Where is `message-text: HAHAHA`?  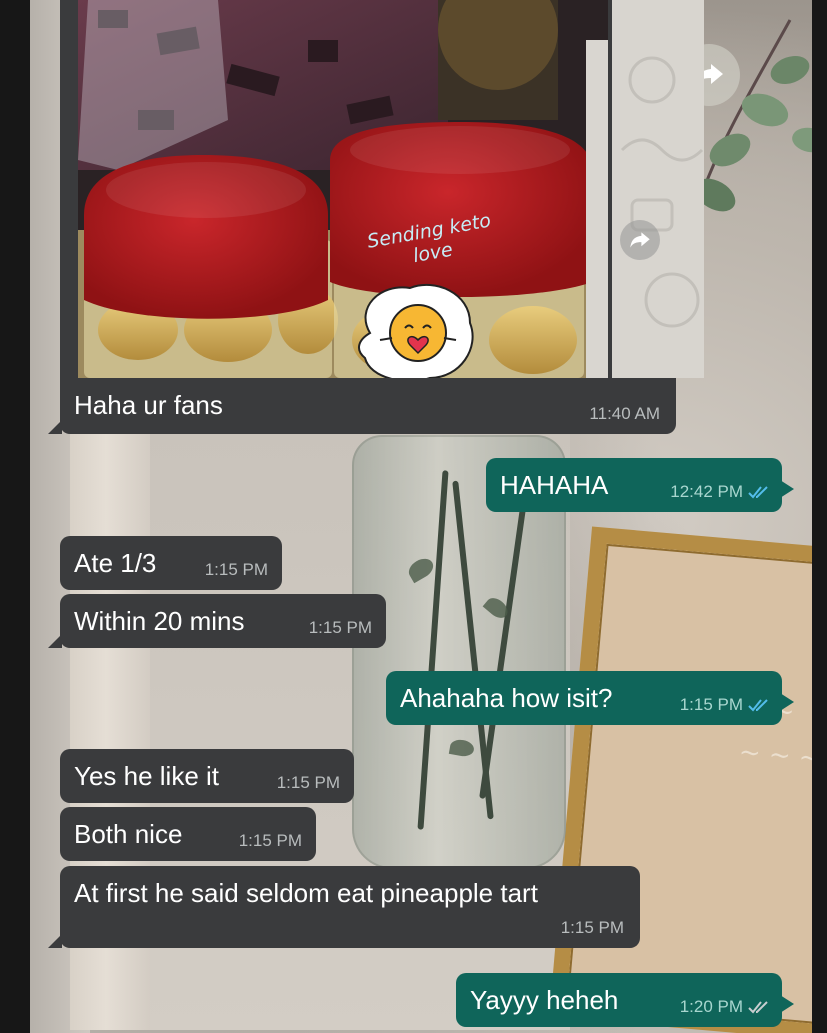
message-text: HAHAHA is located at coordinates (554, 485).